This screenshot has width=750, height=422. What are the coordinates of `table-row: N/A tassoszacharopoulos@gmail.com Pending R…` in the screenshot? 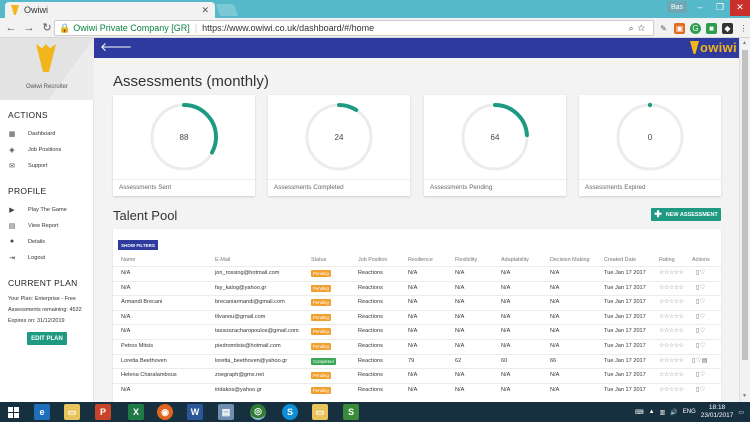 It's located at (417, 331).